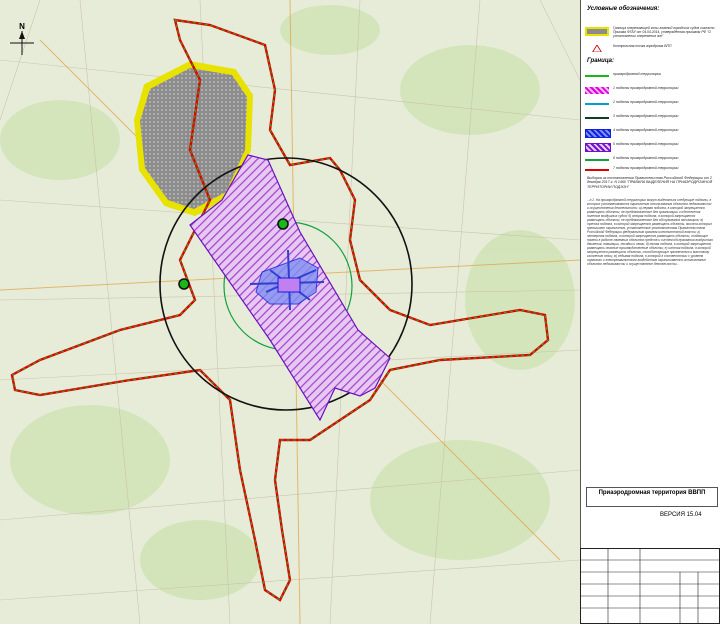 This screenshot has width=720, height=629. I want to click on version-label: ВЕРСИЯ 15.04, so click(681, 515).